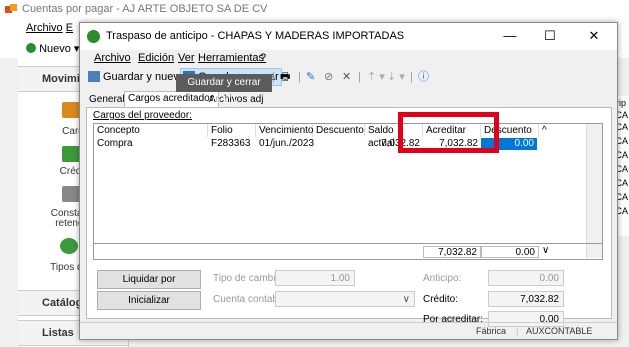 This screenshot has width=629, height=347. Describe the element at coordinates (285, 144) in the screenshot. I see `cell-vencimiento: 01/jun./2023` at that location.